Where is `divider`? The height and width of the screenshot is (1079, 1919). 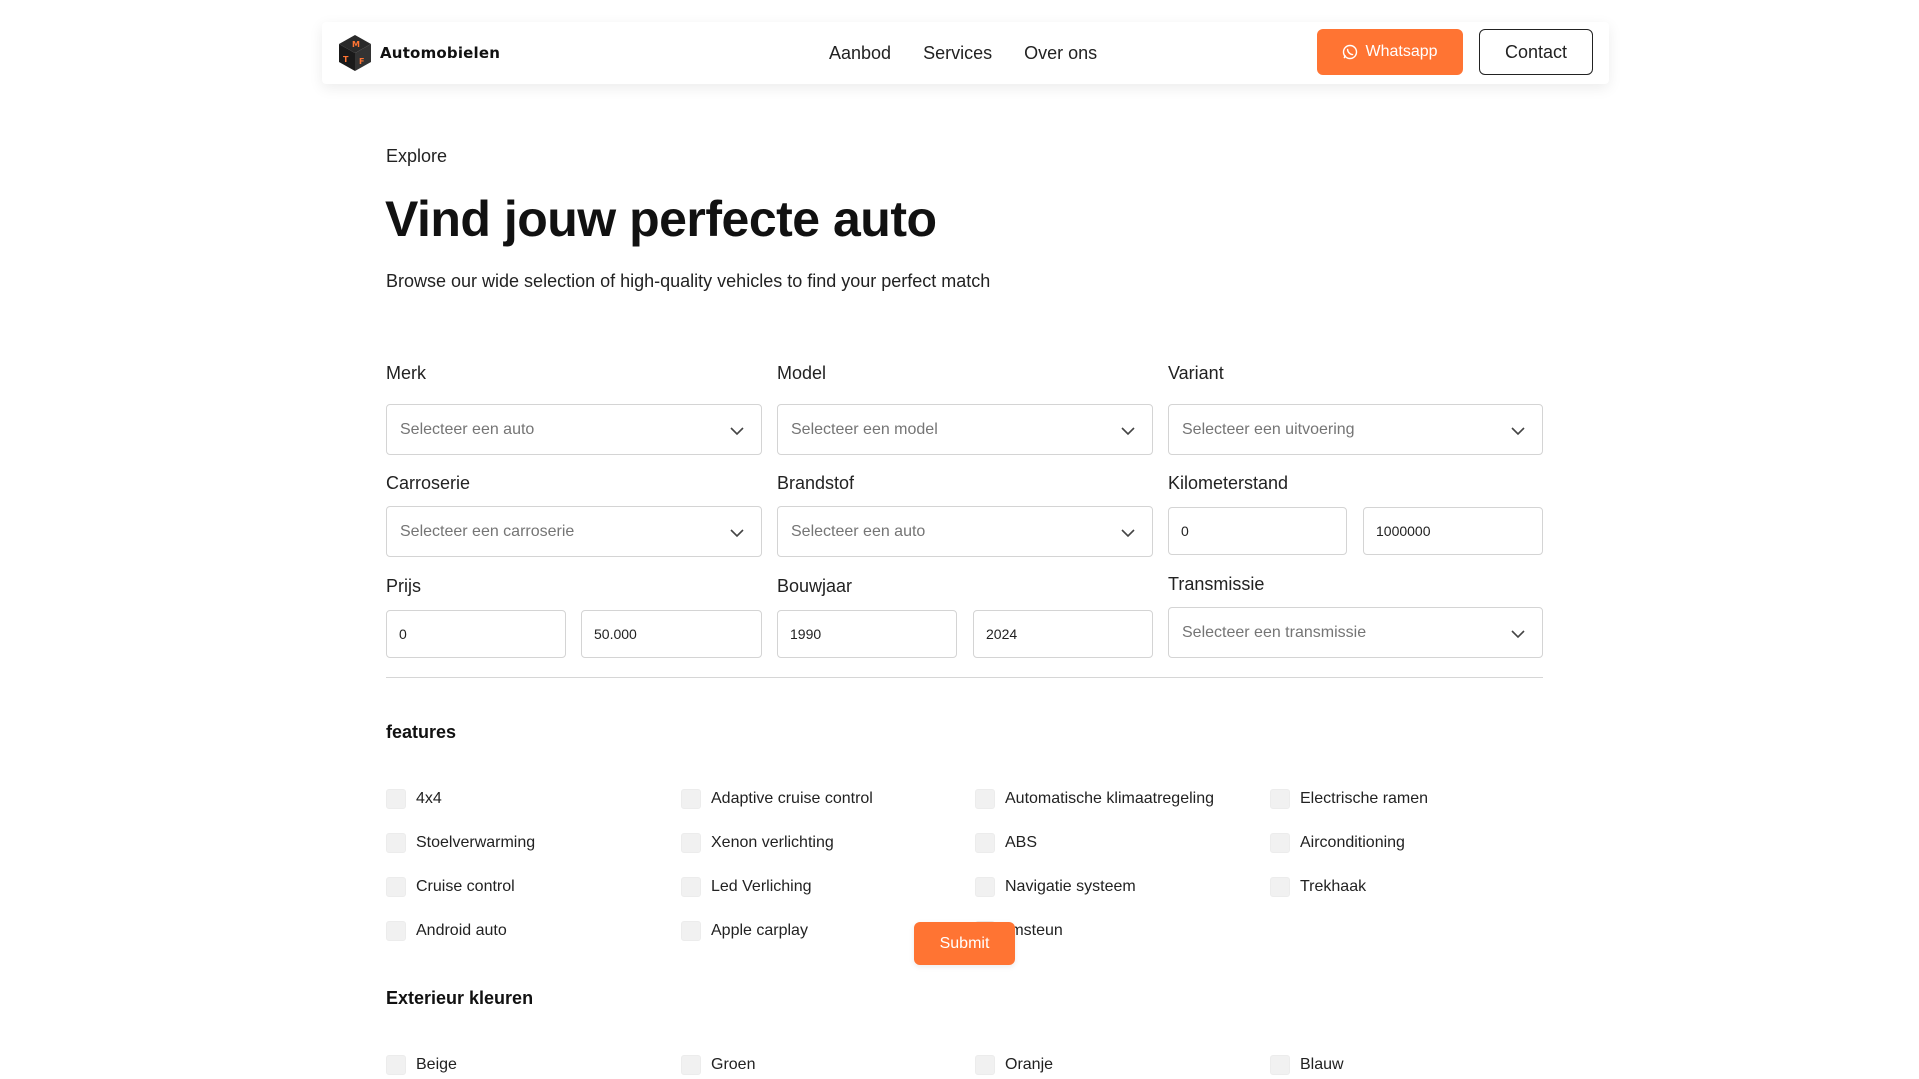
divider is located at coordinates (964, 677).